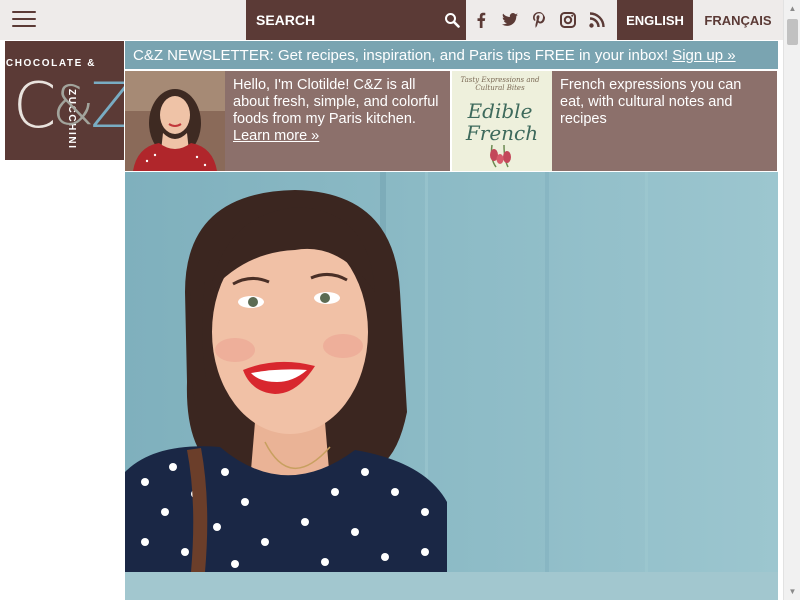 This screenshot has width=800, height=600. What do you see at coordinates (791, 300) in the screenshot?
I see `scrollbar: ▲ ▼` at bounding box center [791, 300].